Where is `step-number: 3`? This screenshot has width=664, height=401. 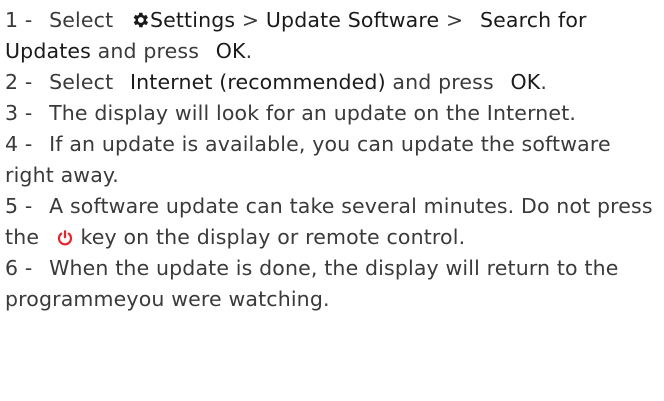
step-number: 3 is located at coordinates (12, 113).